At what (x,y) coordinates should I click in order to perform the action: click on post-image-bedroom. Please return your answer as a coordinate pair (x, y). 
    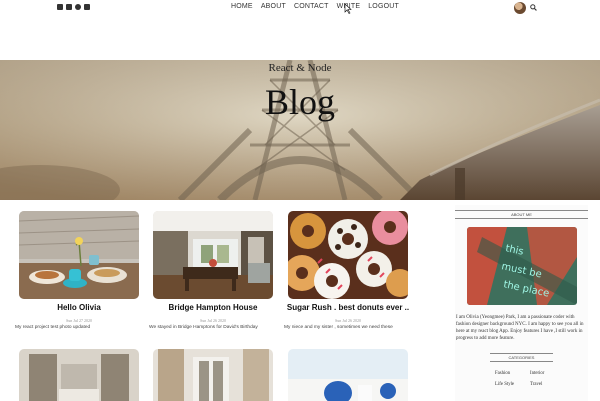
    Looking at the image, I should click on (79, 375).